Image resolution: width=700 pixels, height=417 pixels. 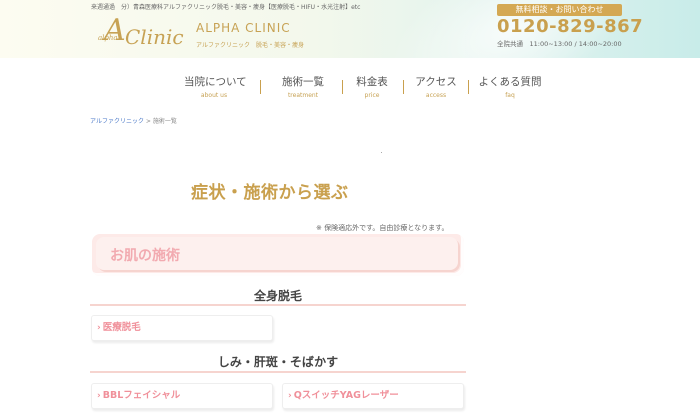 What do you see at coordinates (303, 82) in the screenshot?
I see `nav-label: 施術一覧` at bounding box center [303, 82].